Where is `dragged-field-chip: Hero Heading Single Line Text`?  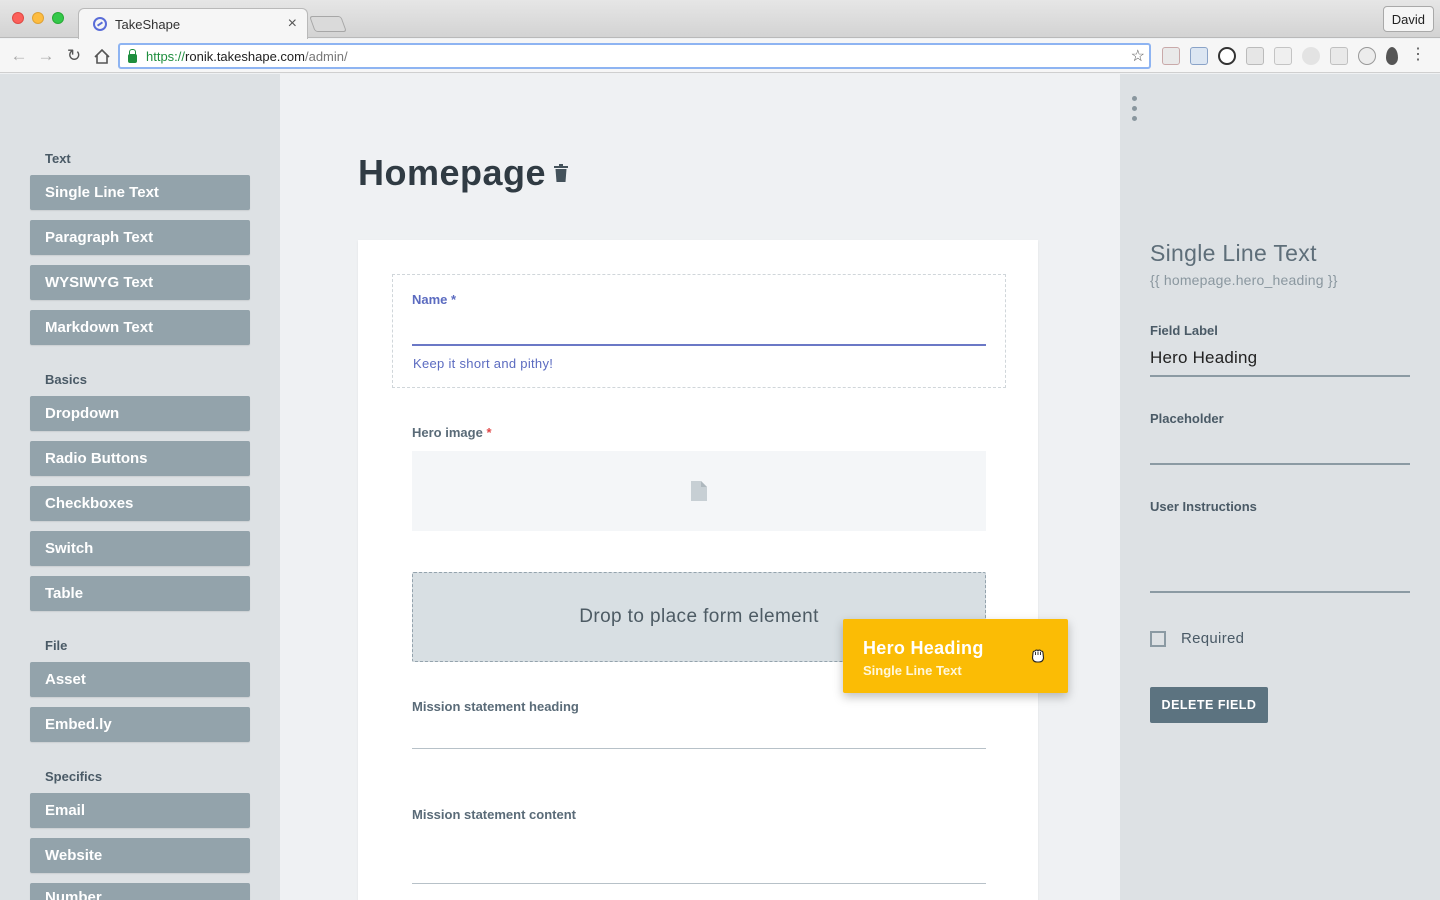
dragged-field-chip: Hero Heading Single Line Text is located at coordinates (955, 656).